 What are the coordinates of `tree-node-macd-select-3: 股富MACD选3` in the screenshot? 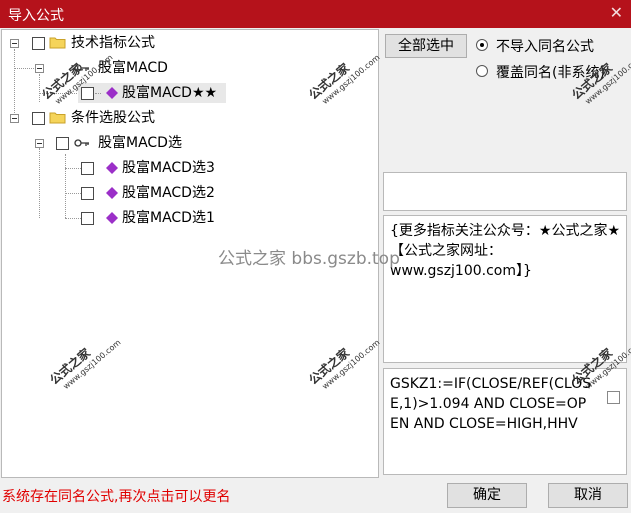 It's located at (190, 168).